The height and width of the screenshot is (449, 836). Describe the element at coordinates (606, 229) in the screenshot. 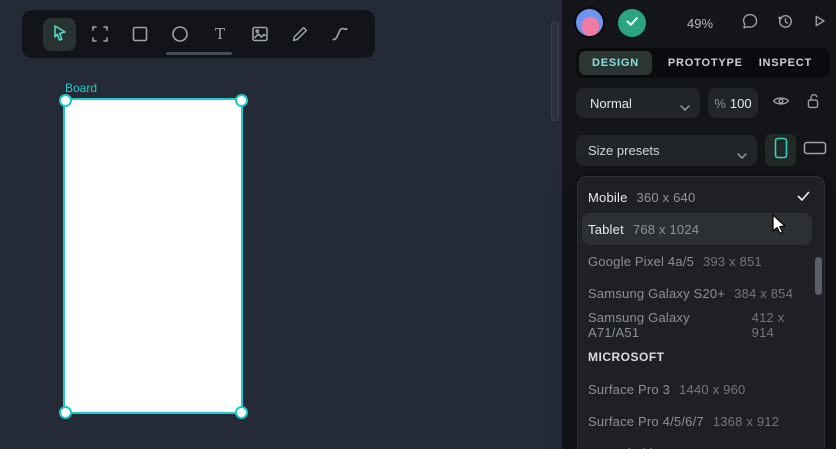

I see `preset-name: Tablet` at that location.